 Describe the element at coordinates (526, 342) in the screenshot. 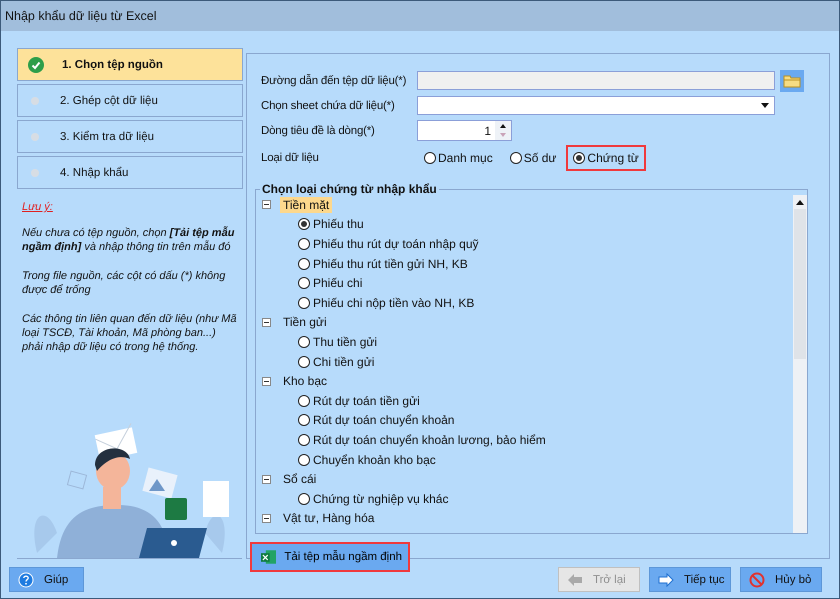

I see `tree-item: Thu tiền gửi` at that location.